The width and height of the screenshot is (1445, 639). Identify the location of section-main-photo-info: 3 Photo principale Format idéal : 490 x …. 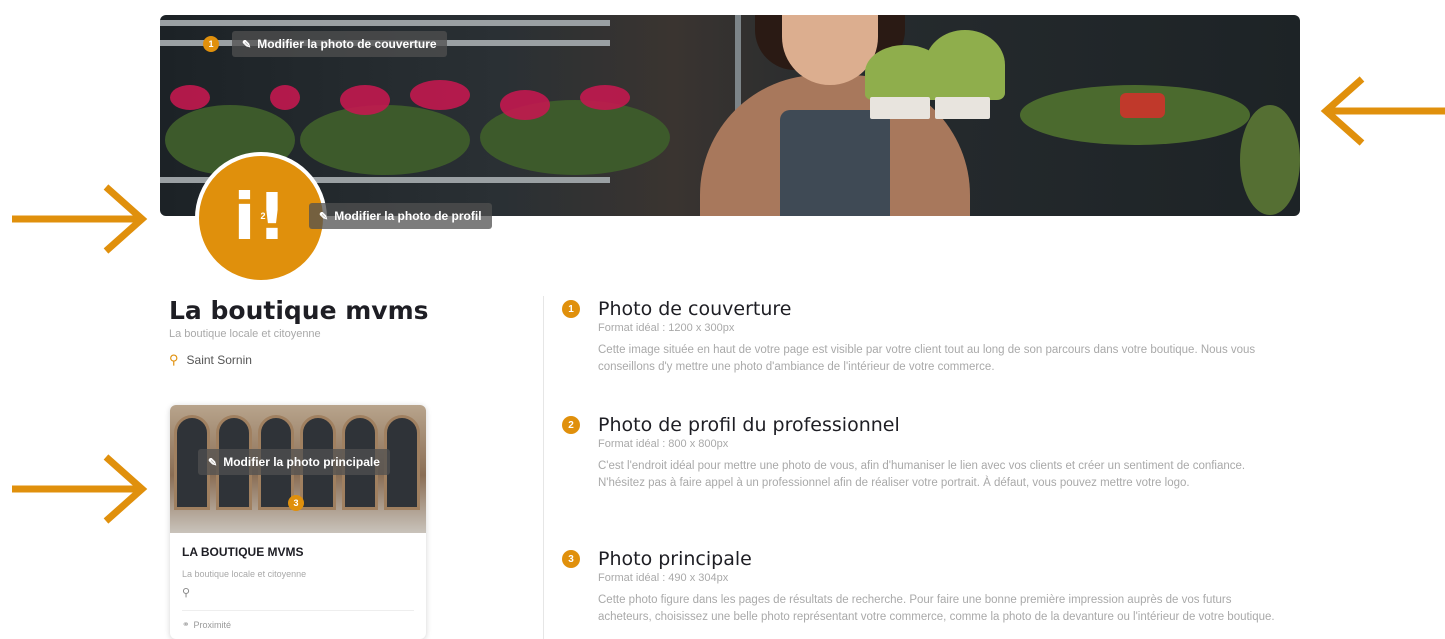
(942, 587).